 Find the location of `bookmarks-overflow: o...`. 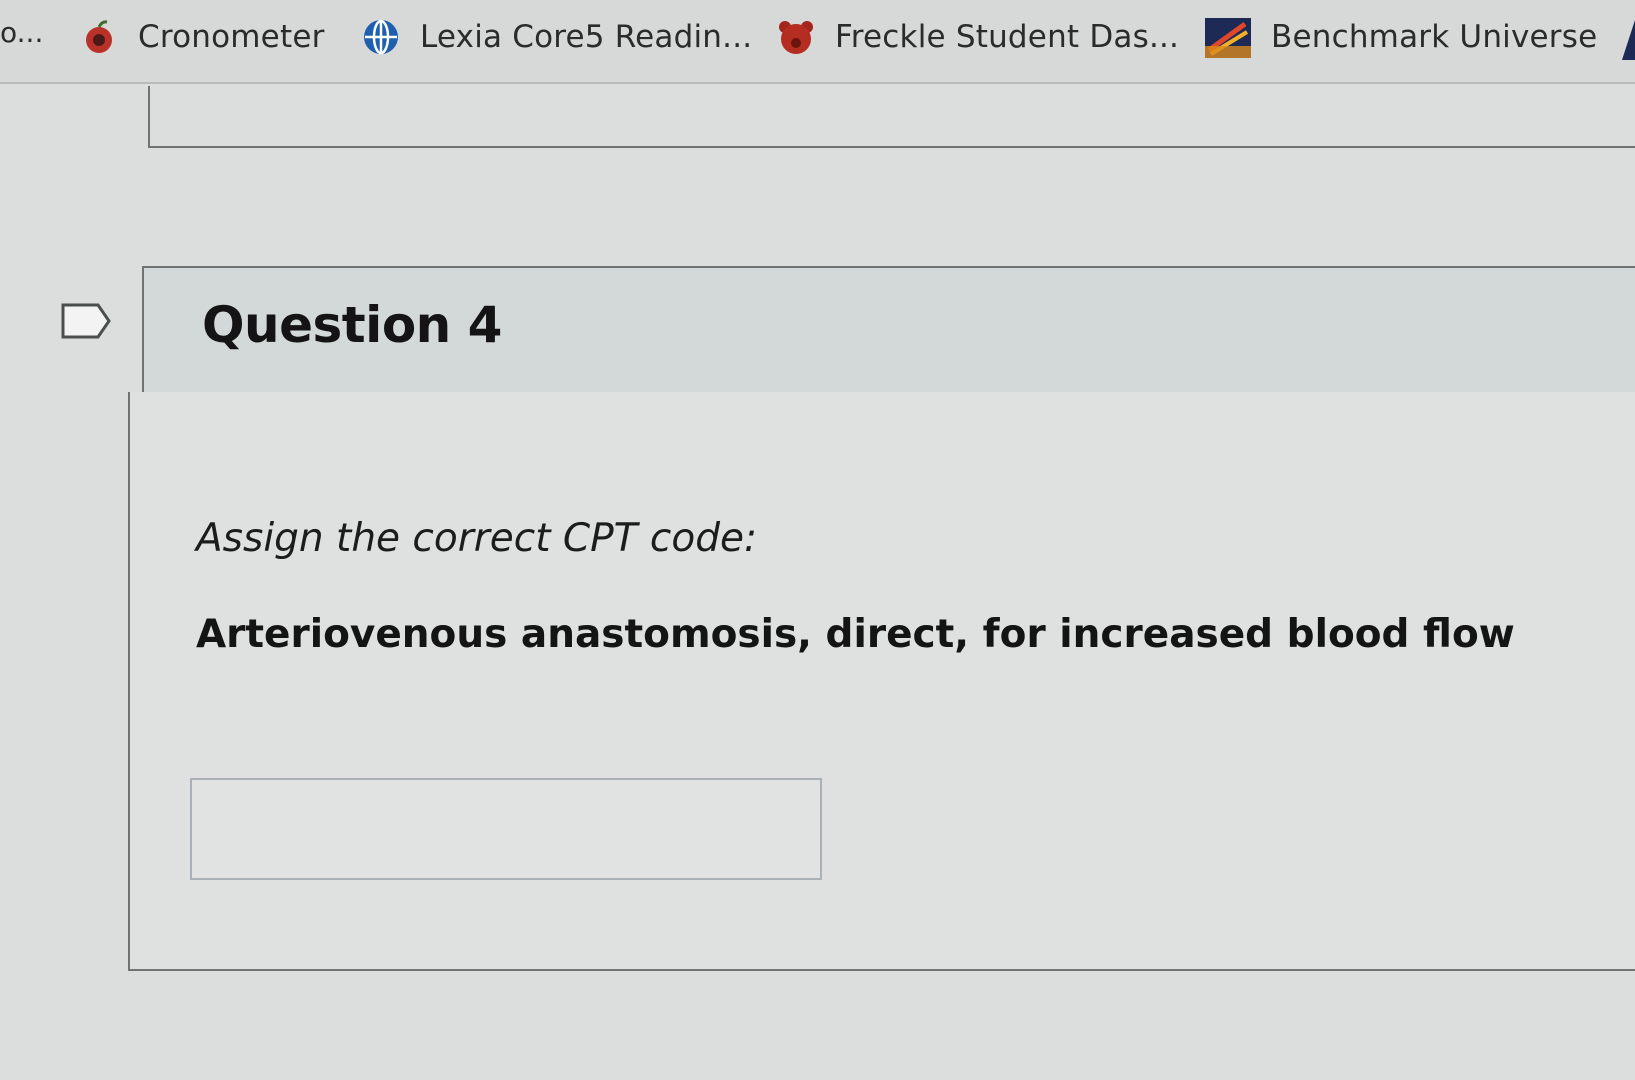

bookmarks-overflow: o... is located at coordinates (21, 32).